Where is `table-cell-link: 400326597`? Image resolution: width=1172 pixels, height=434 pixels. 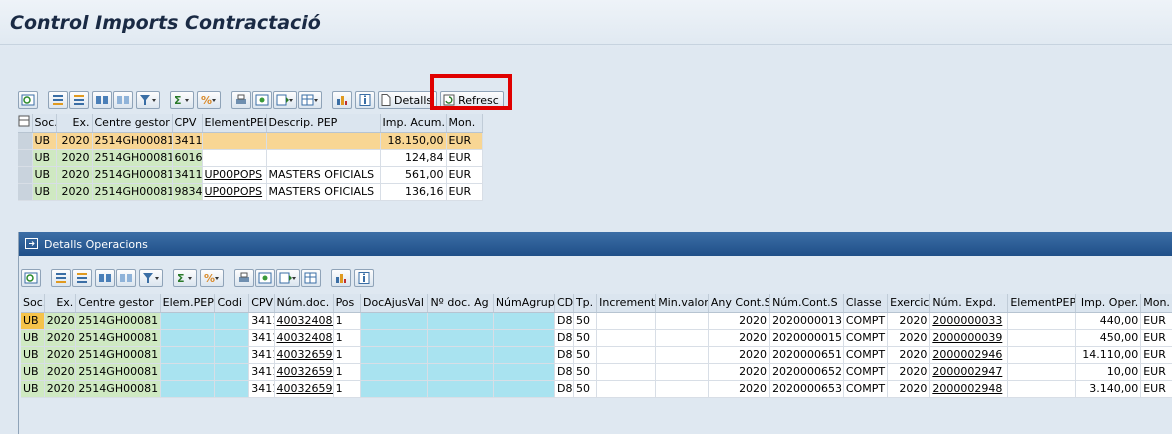
table-cell-link: 400326597 is located at coordinates (304, 372).